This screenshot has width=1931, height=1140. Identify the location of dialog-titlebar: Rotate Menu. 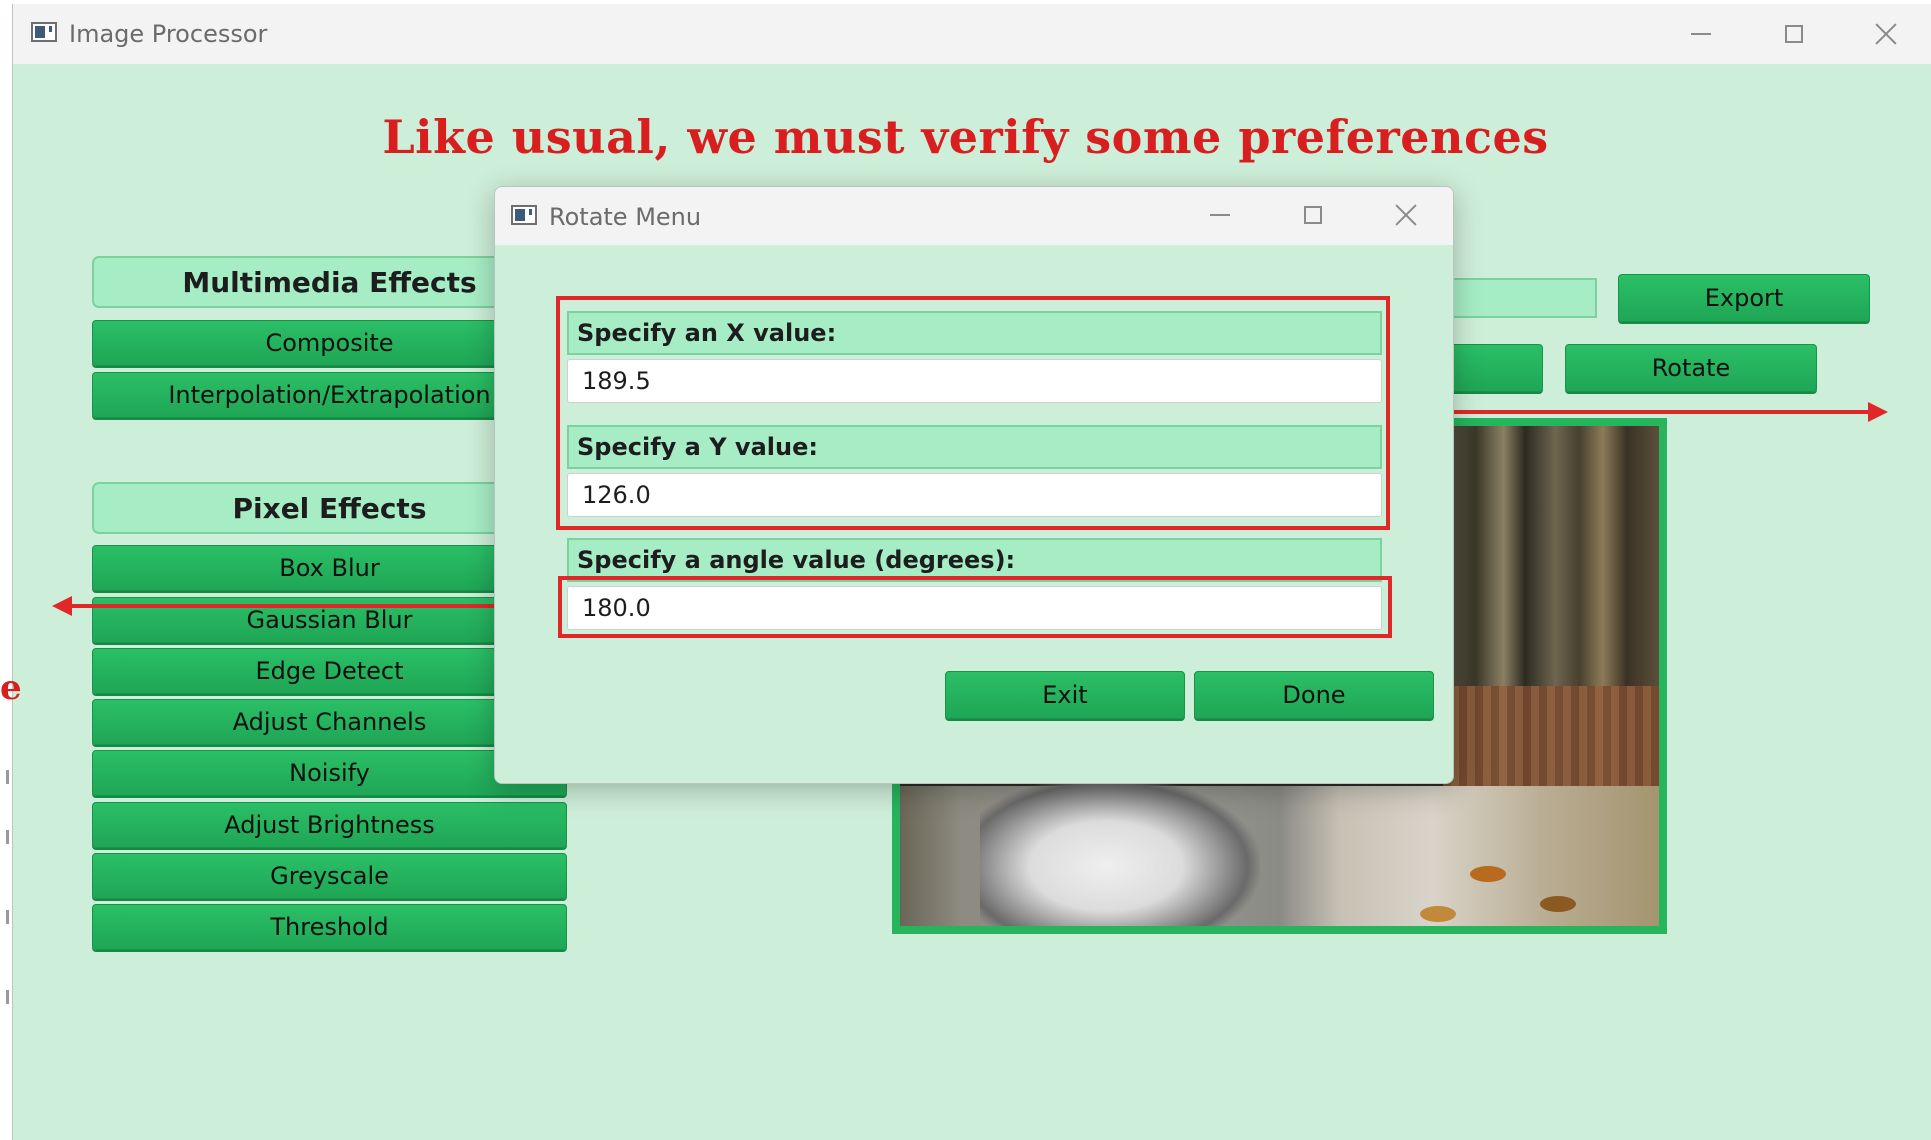
(974, 216).